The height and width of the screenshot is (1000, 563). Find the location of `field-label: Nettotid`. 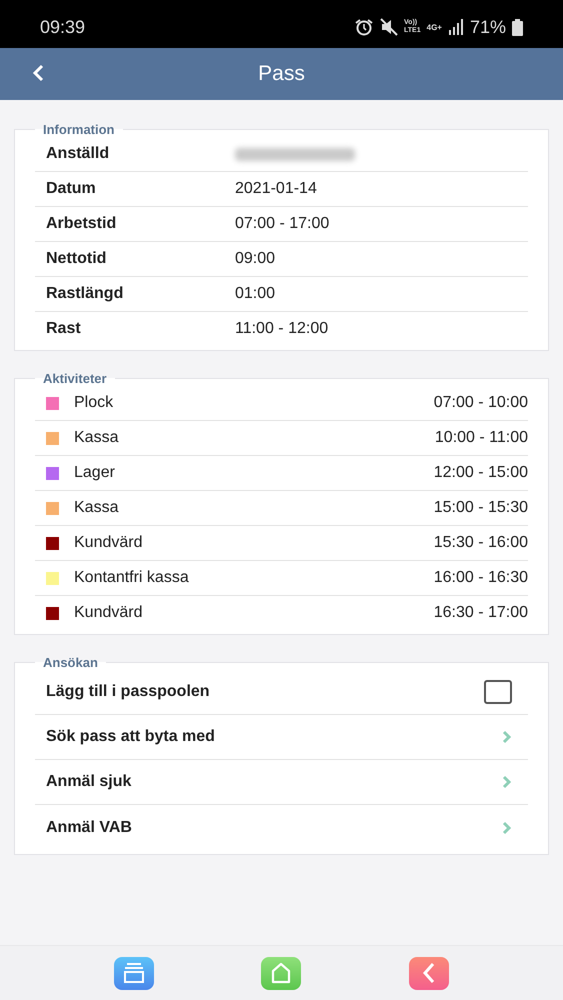

field-label: Nettotid is located at coordinates (77, 259).